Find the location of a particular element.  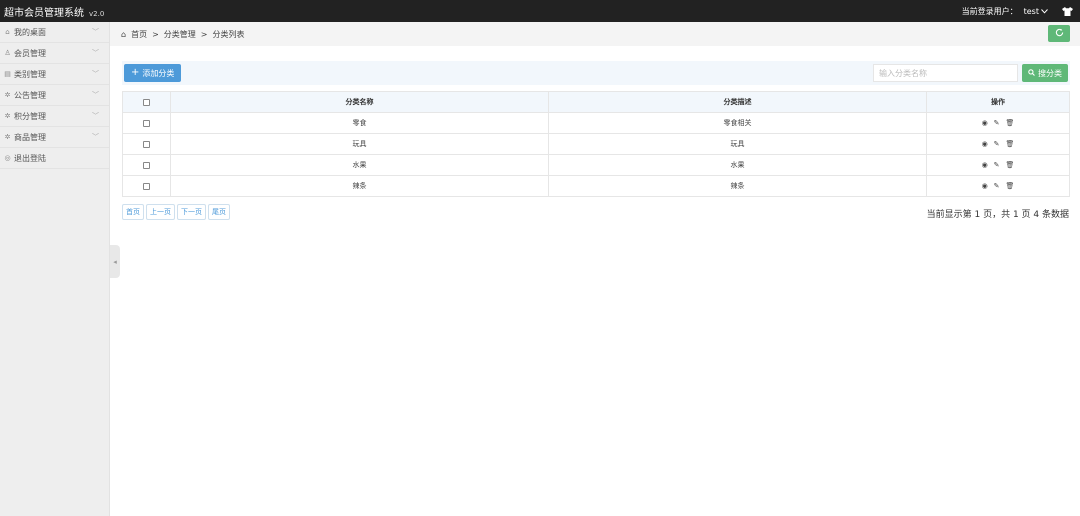

username: test is located at coordinates (1031, 11).